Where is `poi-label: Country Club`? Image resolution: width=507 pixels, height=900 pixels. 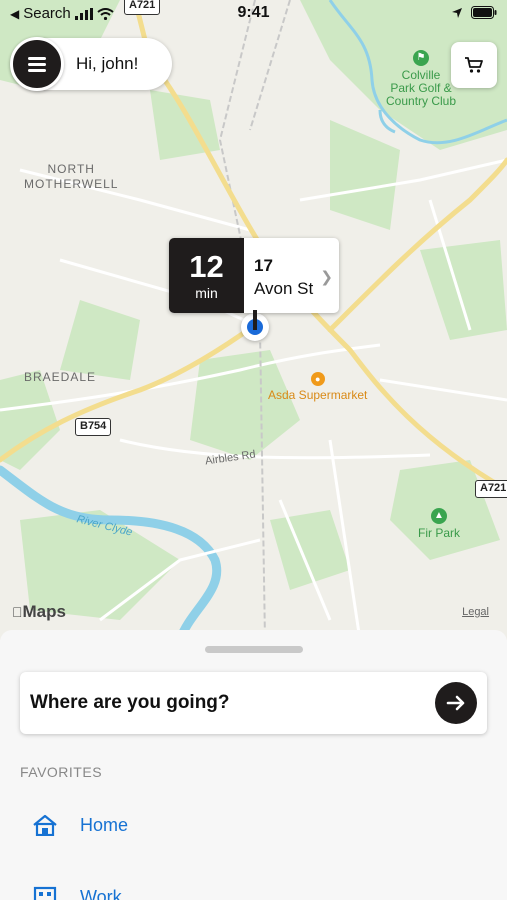 poi-label: Country Club is located at coordinates (421, 101).